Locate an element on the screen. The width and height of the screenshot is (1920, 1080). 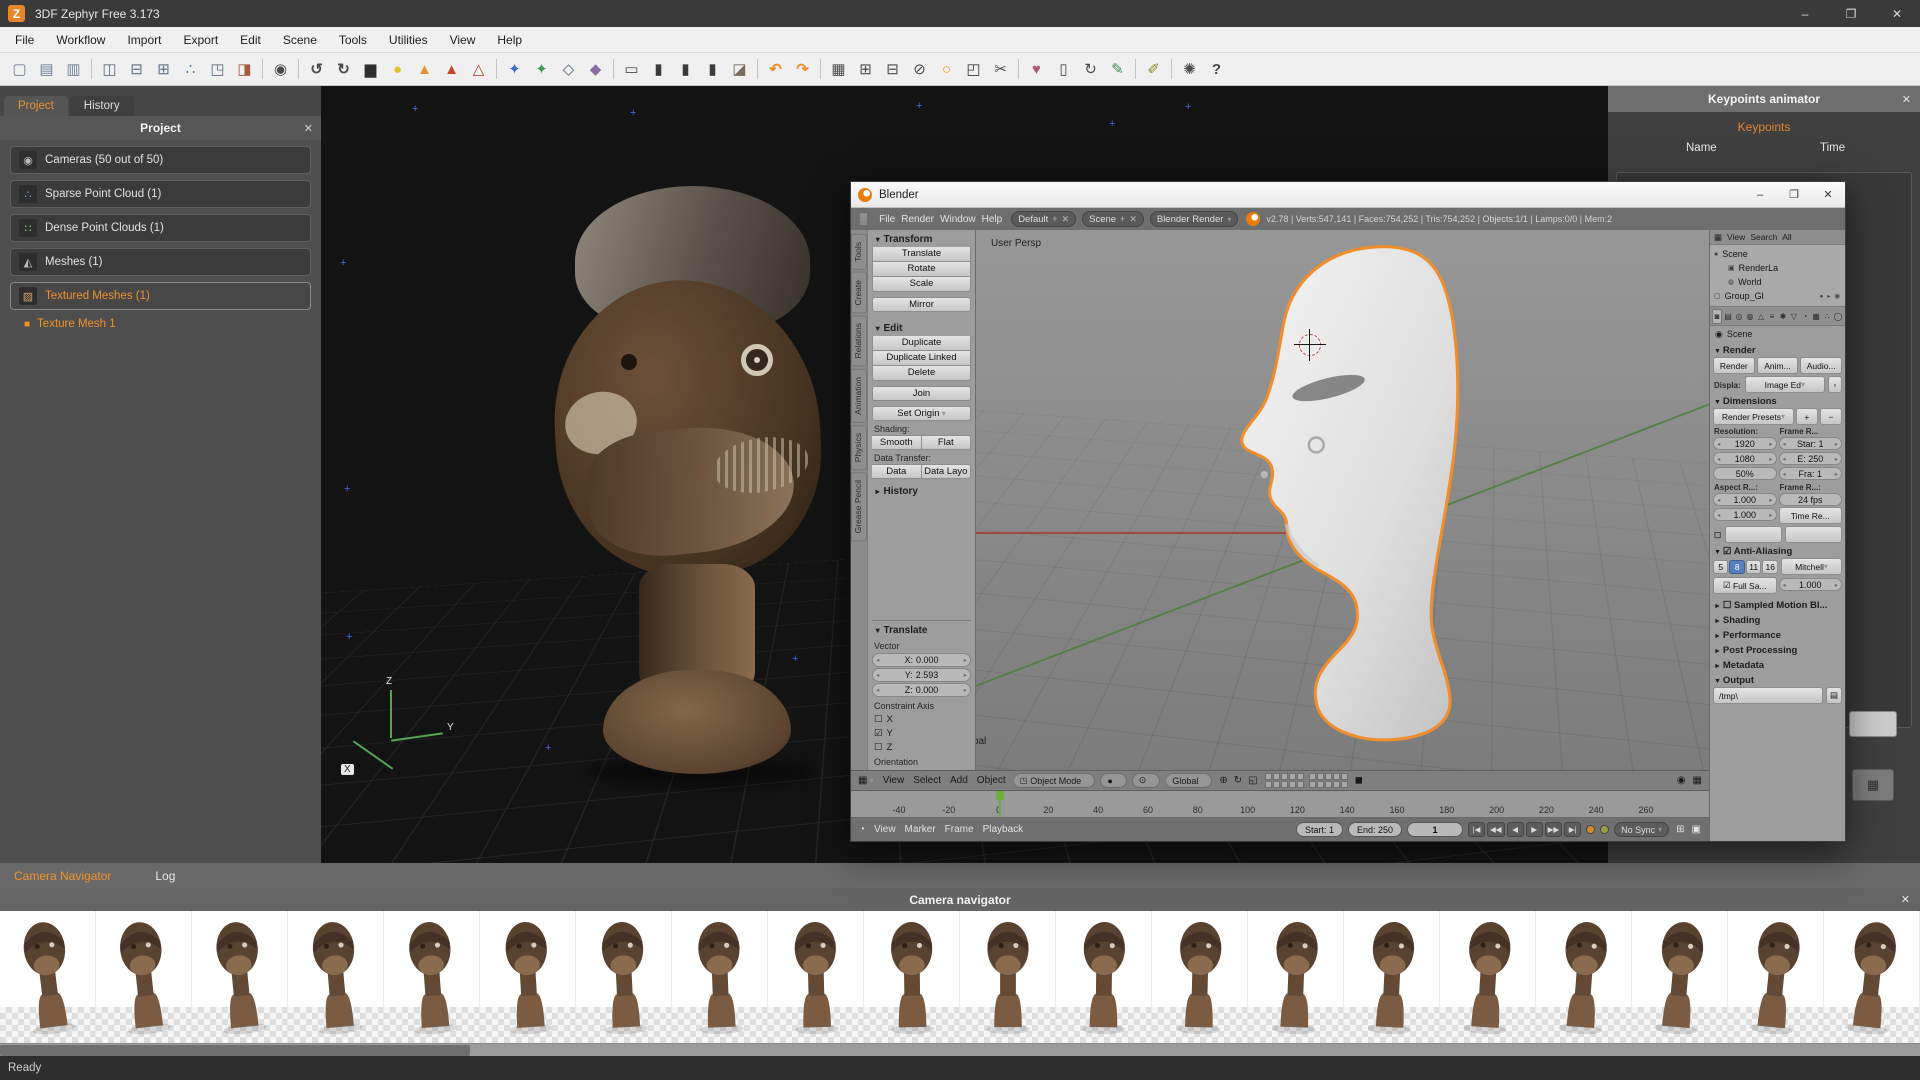
solid-cube-icon: ◆ is located at coordinates (595, 69).